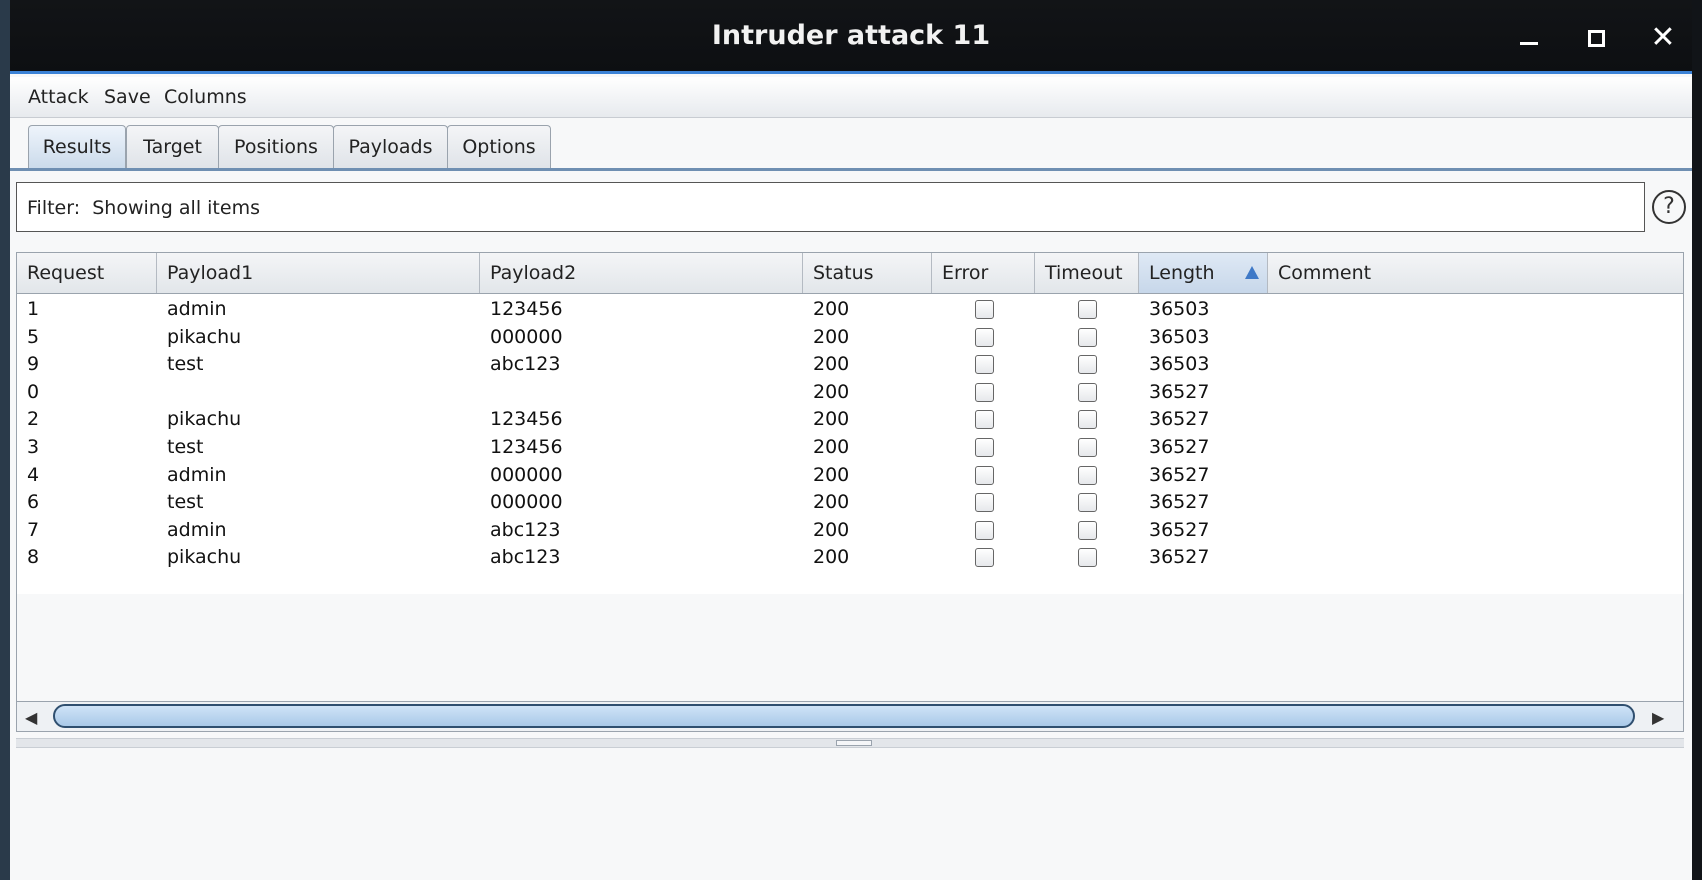  What do you see at coordinates (87, 273) in the screenshot?
I see `column-header-request: Request` at bounding box center [87, 273].